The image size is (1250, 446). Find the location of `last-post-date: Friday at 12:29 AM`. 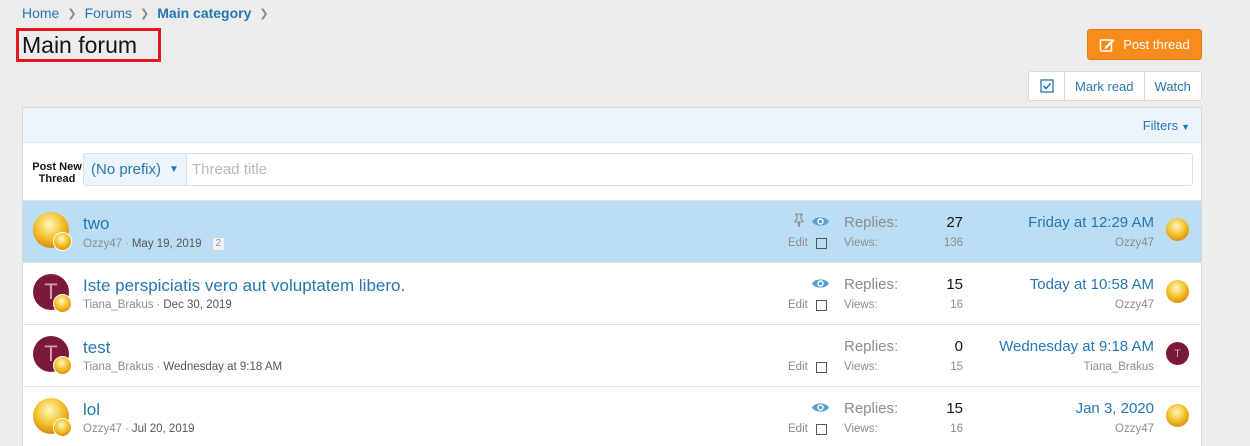

last-post-date: Friday at 12:29 AM is located at coordinates (1091, 222).